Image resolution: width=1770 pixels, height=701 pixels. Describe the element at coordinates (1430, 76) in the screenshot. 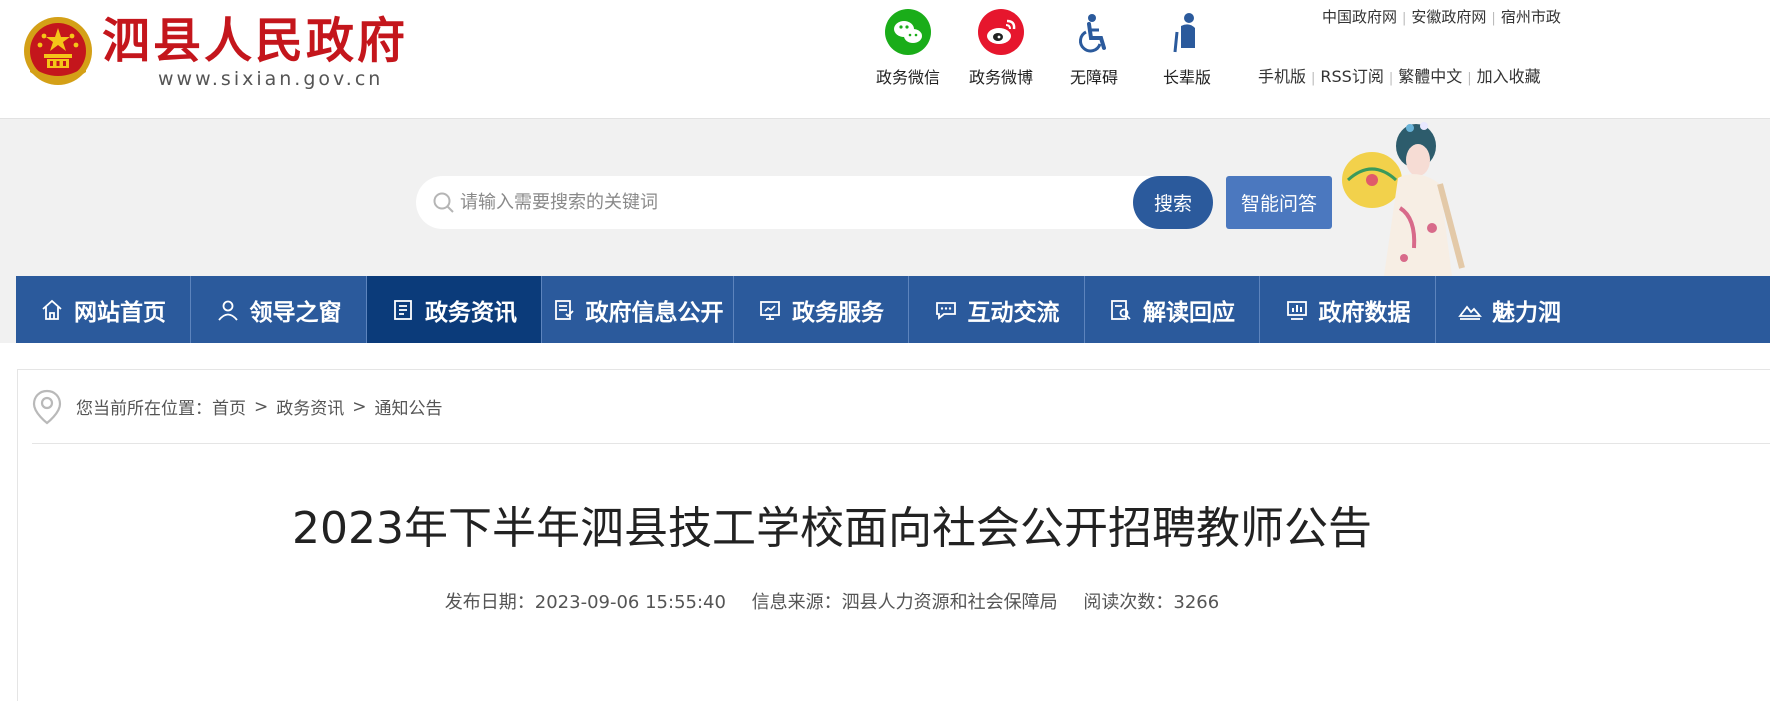

I see `traditional-chinese-link: 繁體中文` at that location.